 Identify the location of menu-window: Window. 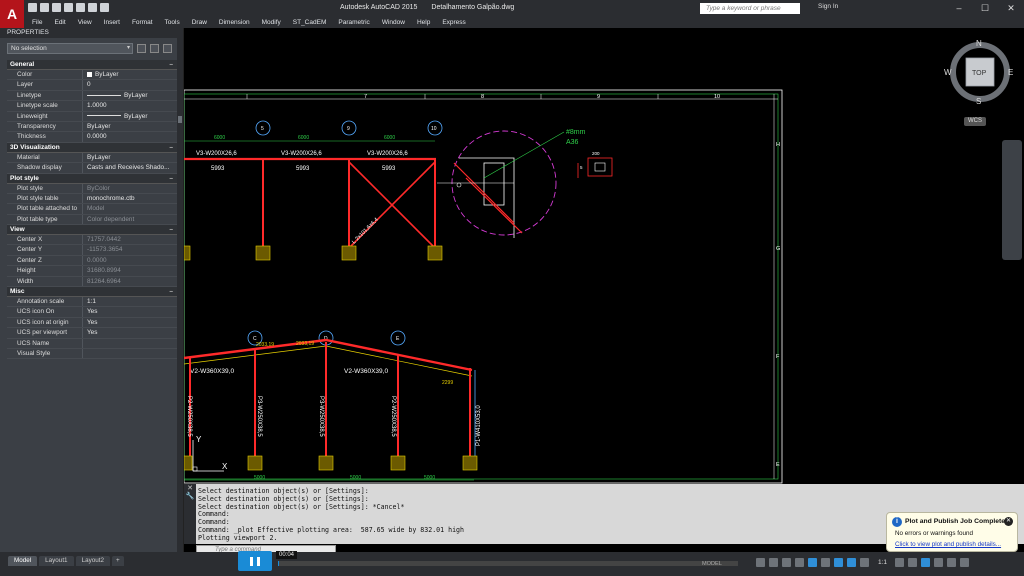
(393, 22).